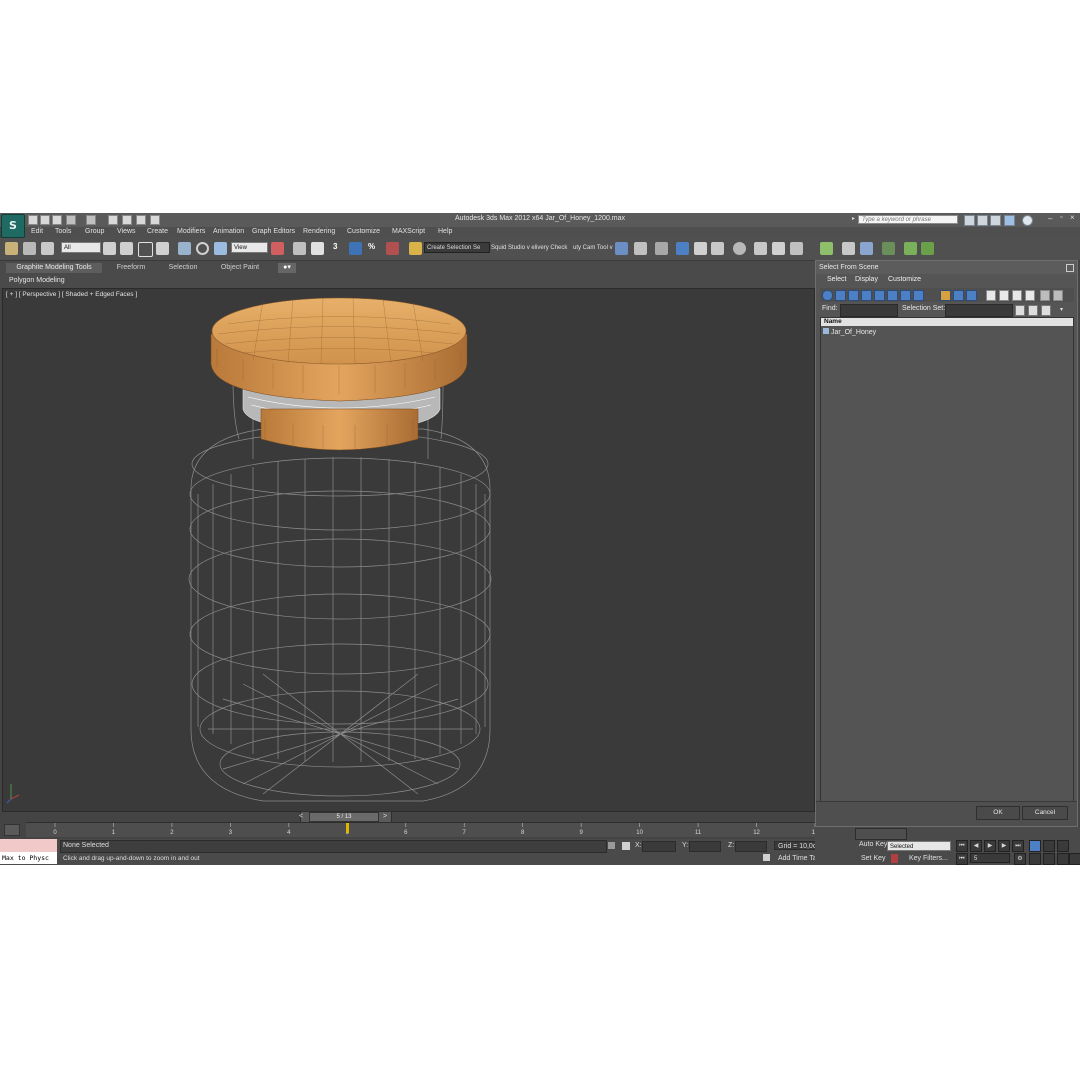 Image resolution: width=1080 pixels, height=1080 pixels. I want to click on key-mode-toggle-icon: ⏮, so click(962, 859).